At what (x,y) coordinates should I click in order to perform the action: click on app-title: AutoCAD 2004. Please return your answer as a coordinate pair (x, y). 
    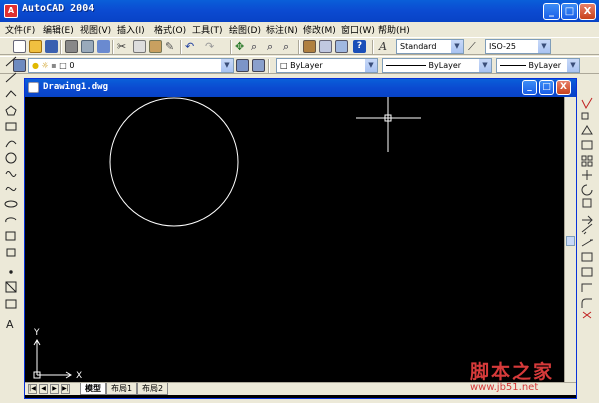
    Looking at the image, I should click on (58, 8).